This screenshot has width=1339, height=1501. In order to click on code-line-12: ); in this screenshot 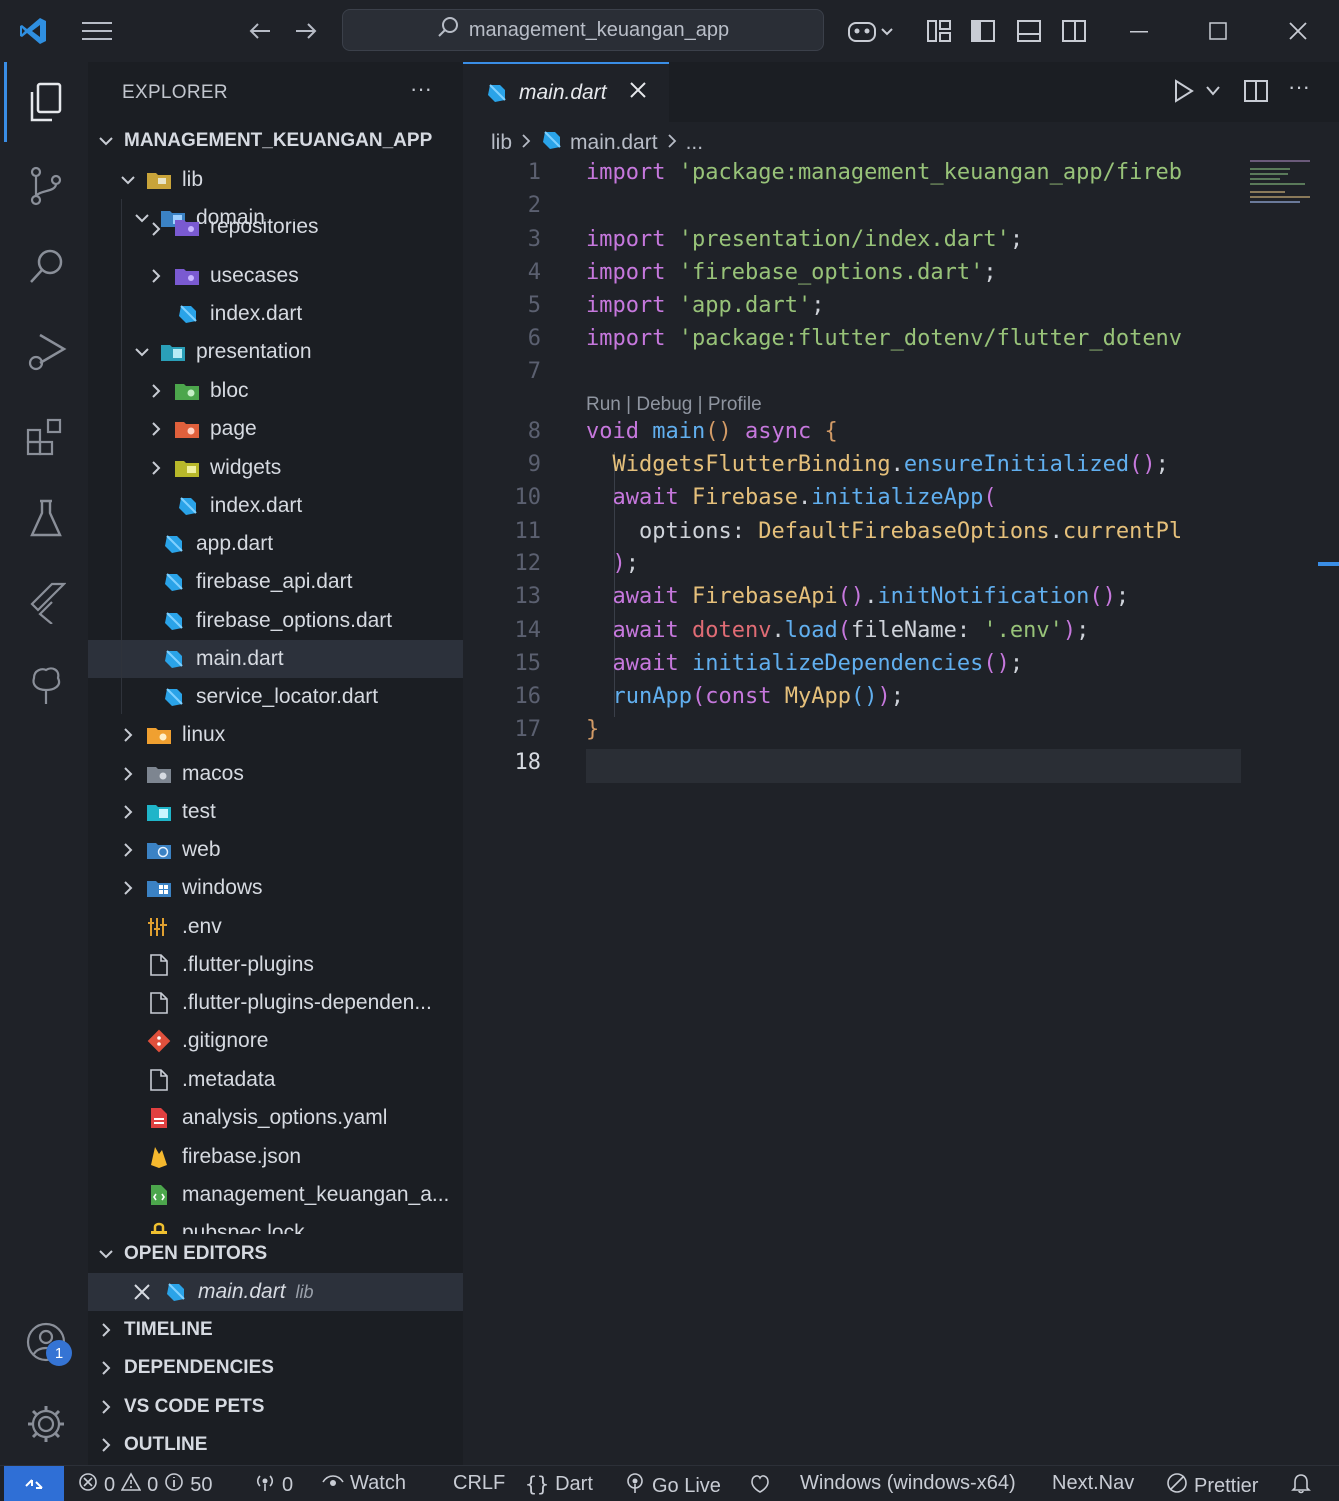, I will do `click(913, 563)`.